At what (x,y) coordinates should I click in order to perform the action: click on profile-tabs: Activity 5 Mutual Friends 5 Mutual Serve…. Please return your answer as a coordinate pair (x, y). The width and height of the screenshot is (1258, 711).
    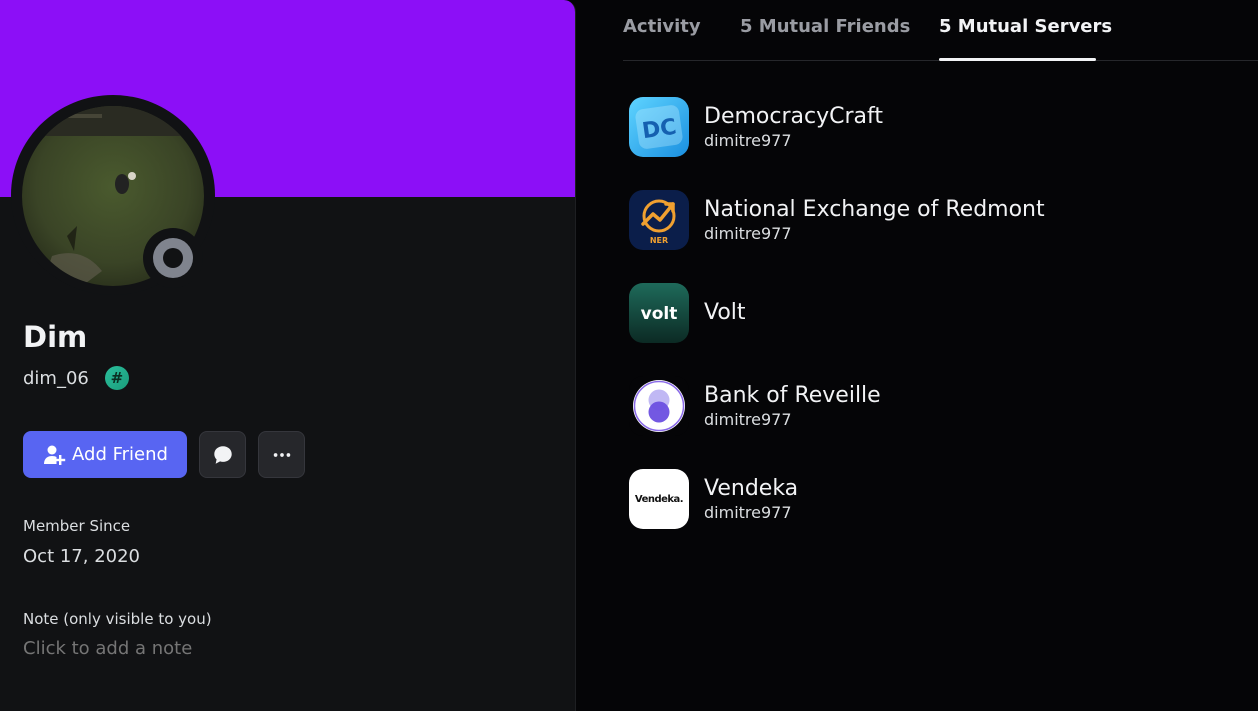
    Looking at the image, I should click on (940, 30).